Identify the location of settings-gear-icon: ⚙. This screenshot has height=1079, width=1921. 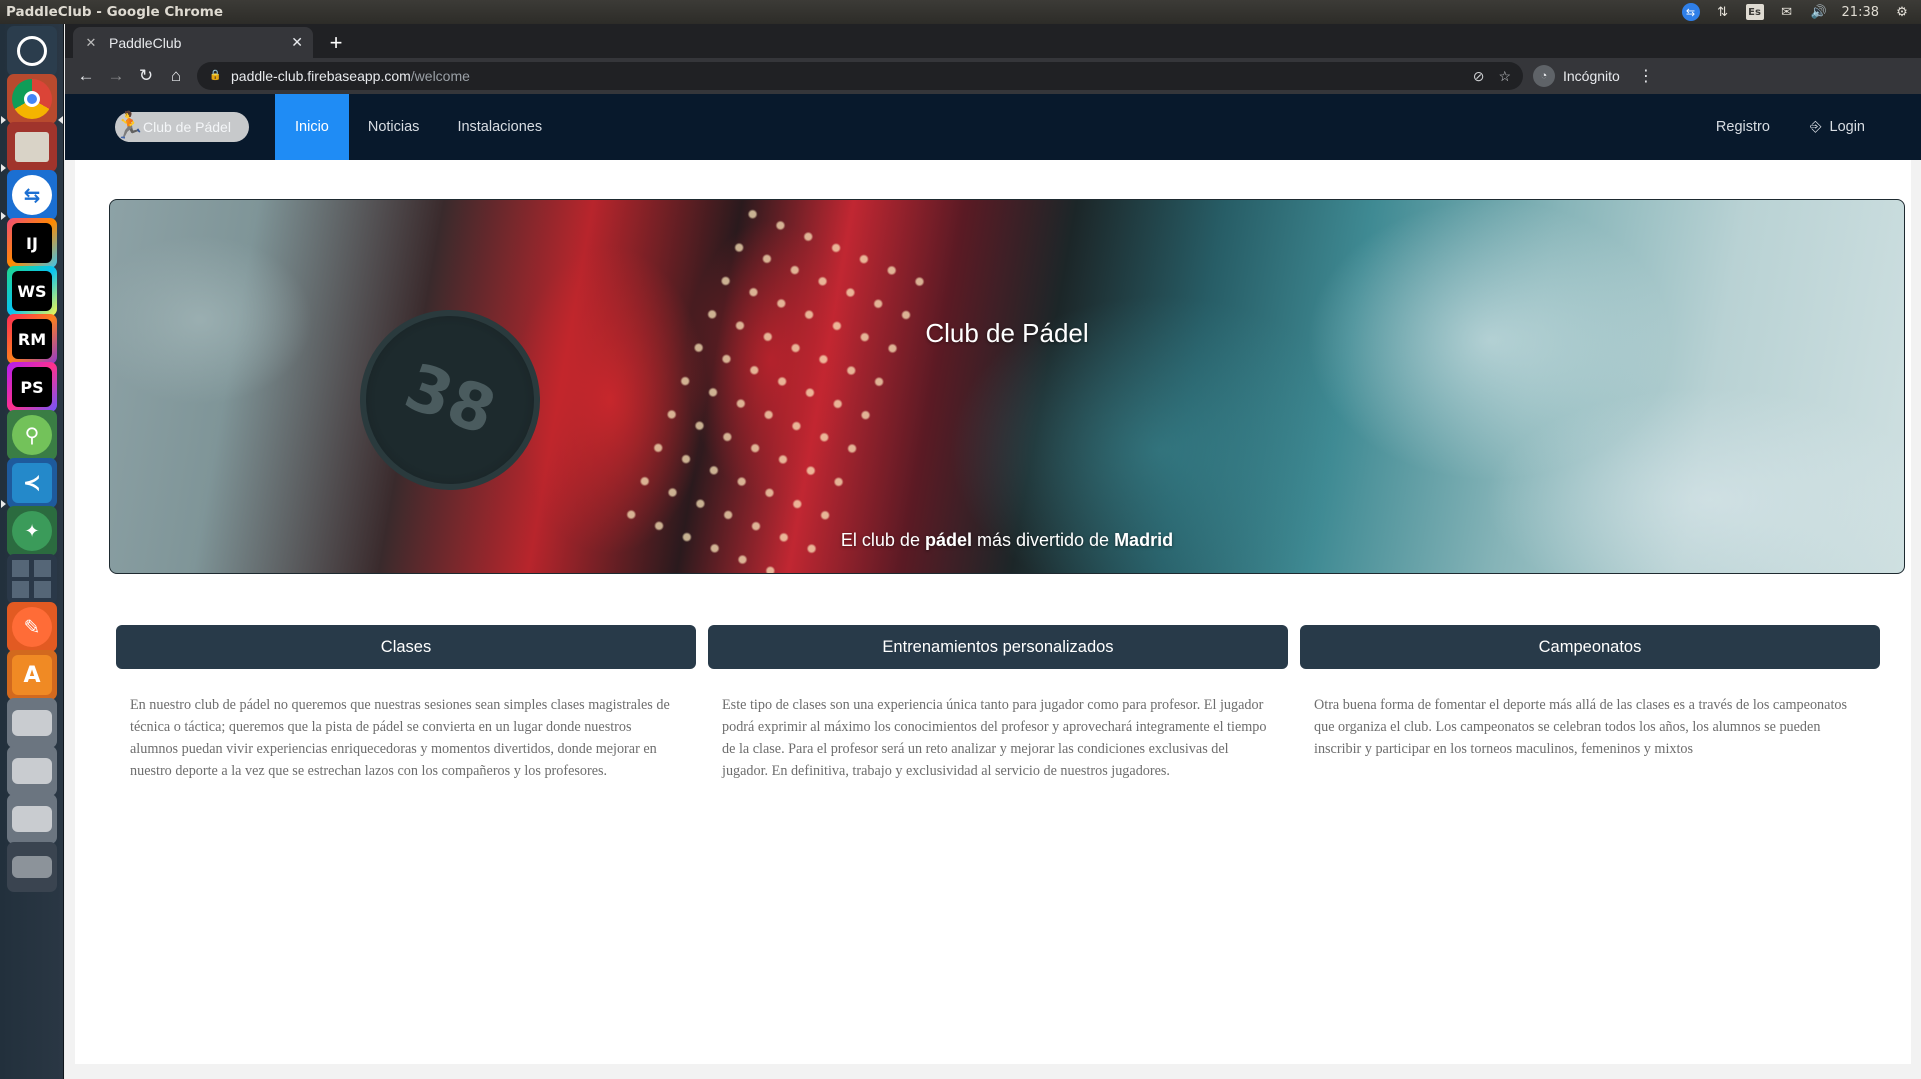
(1902, 12).